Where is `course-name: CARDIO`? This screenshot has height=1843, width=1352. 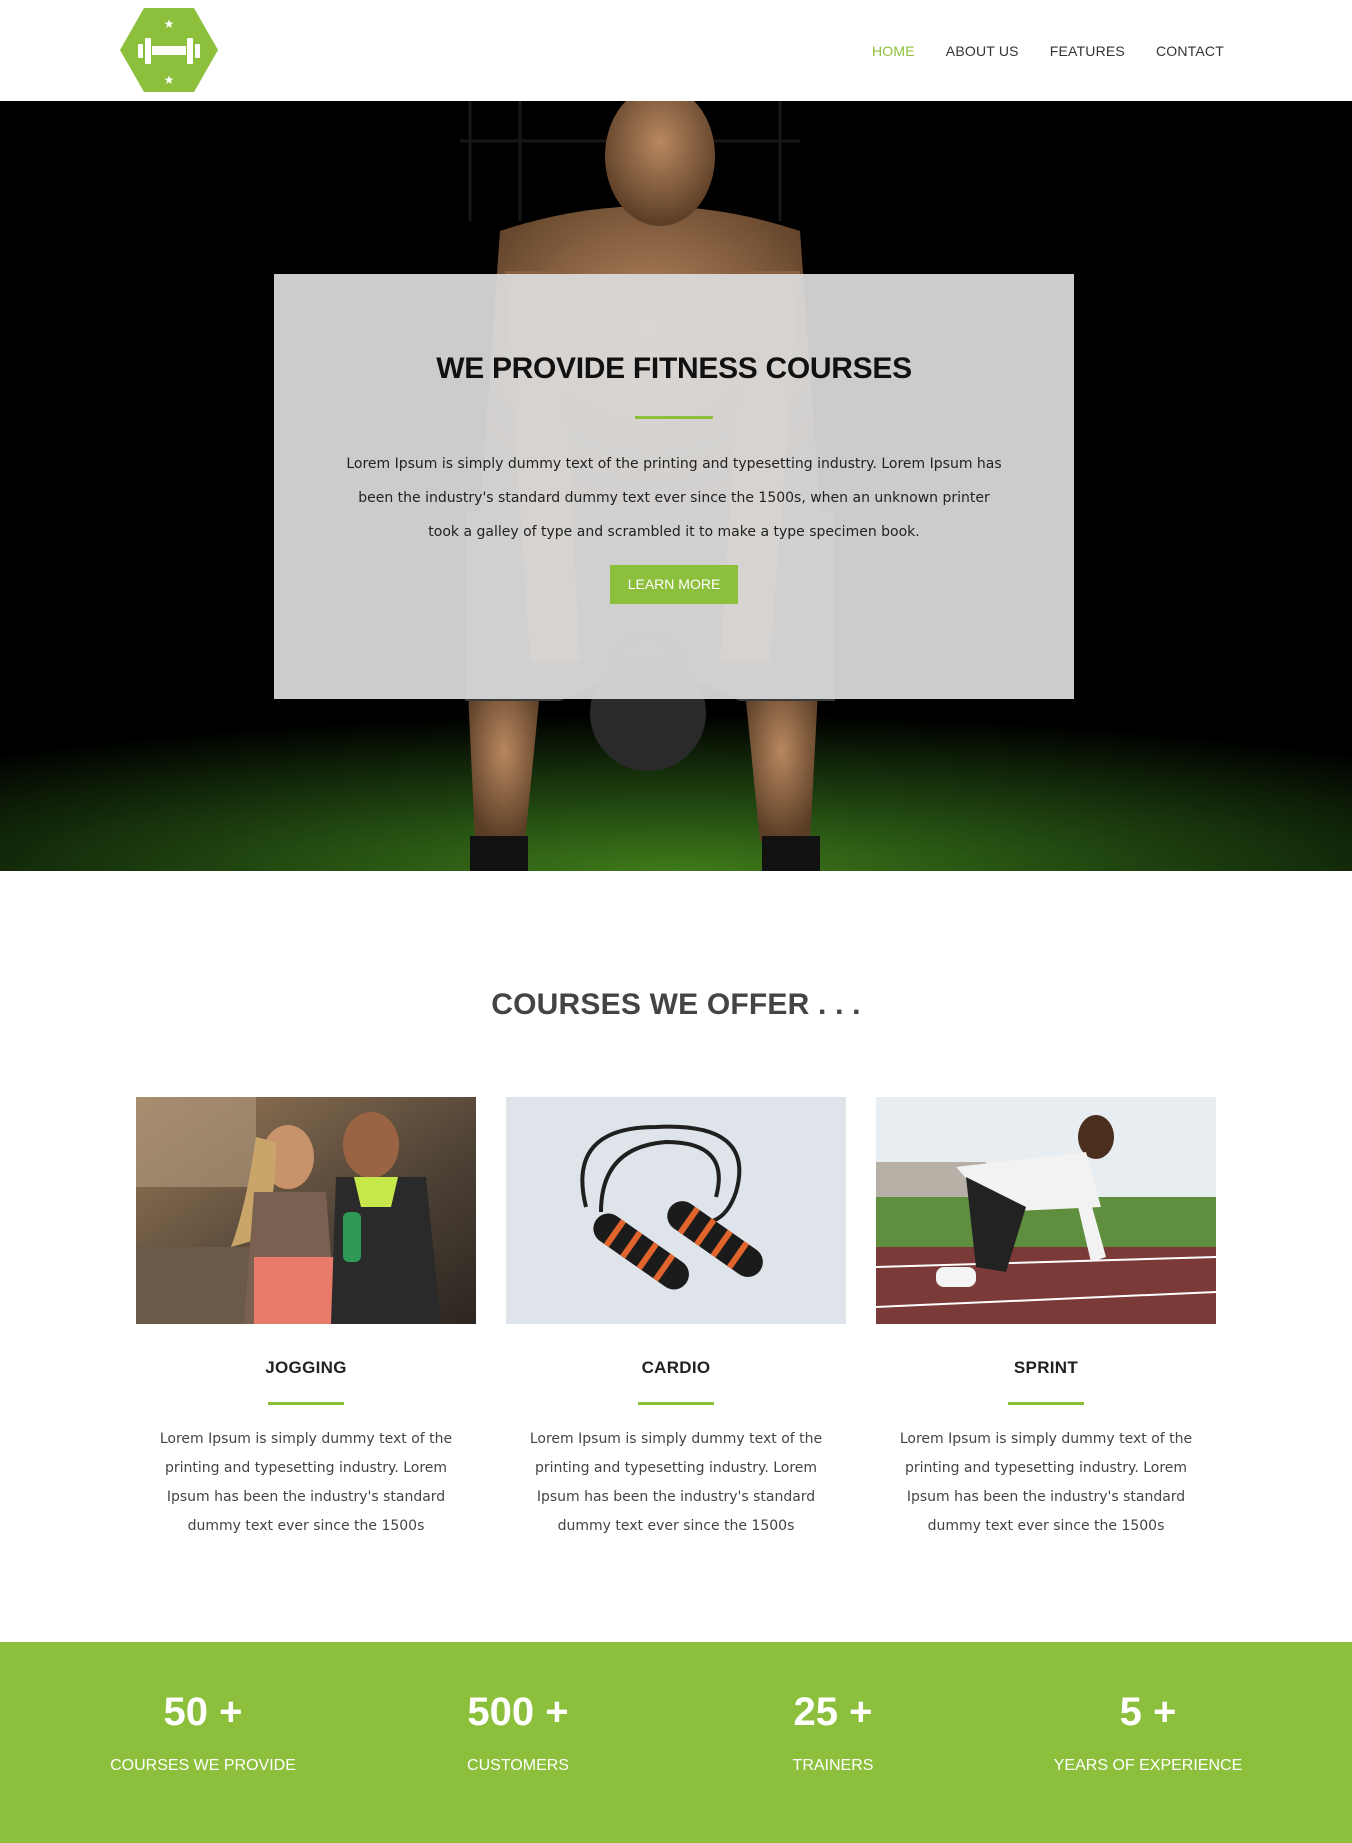
course-name: CARDIO is located at coordinates (676, 1367).